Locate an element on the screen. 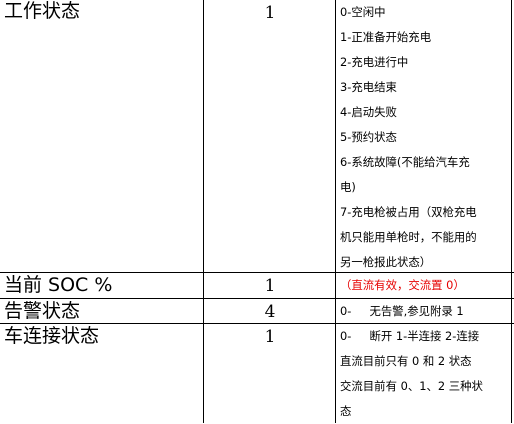  desc-line: 另一枪报此状态） is located at coordinates (386, 262).